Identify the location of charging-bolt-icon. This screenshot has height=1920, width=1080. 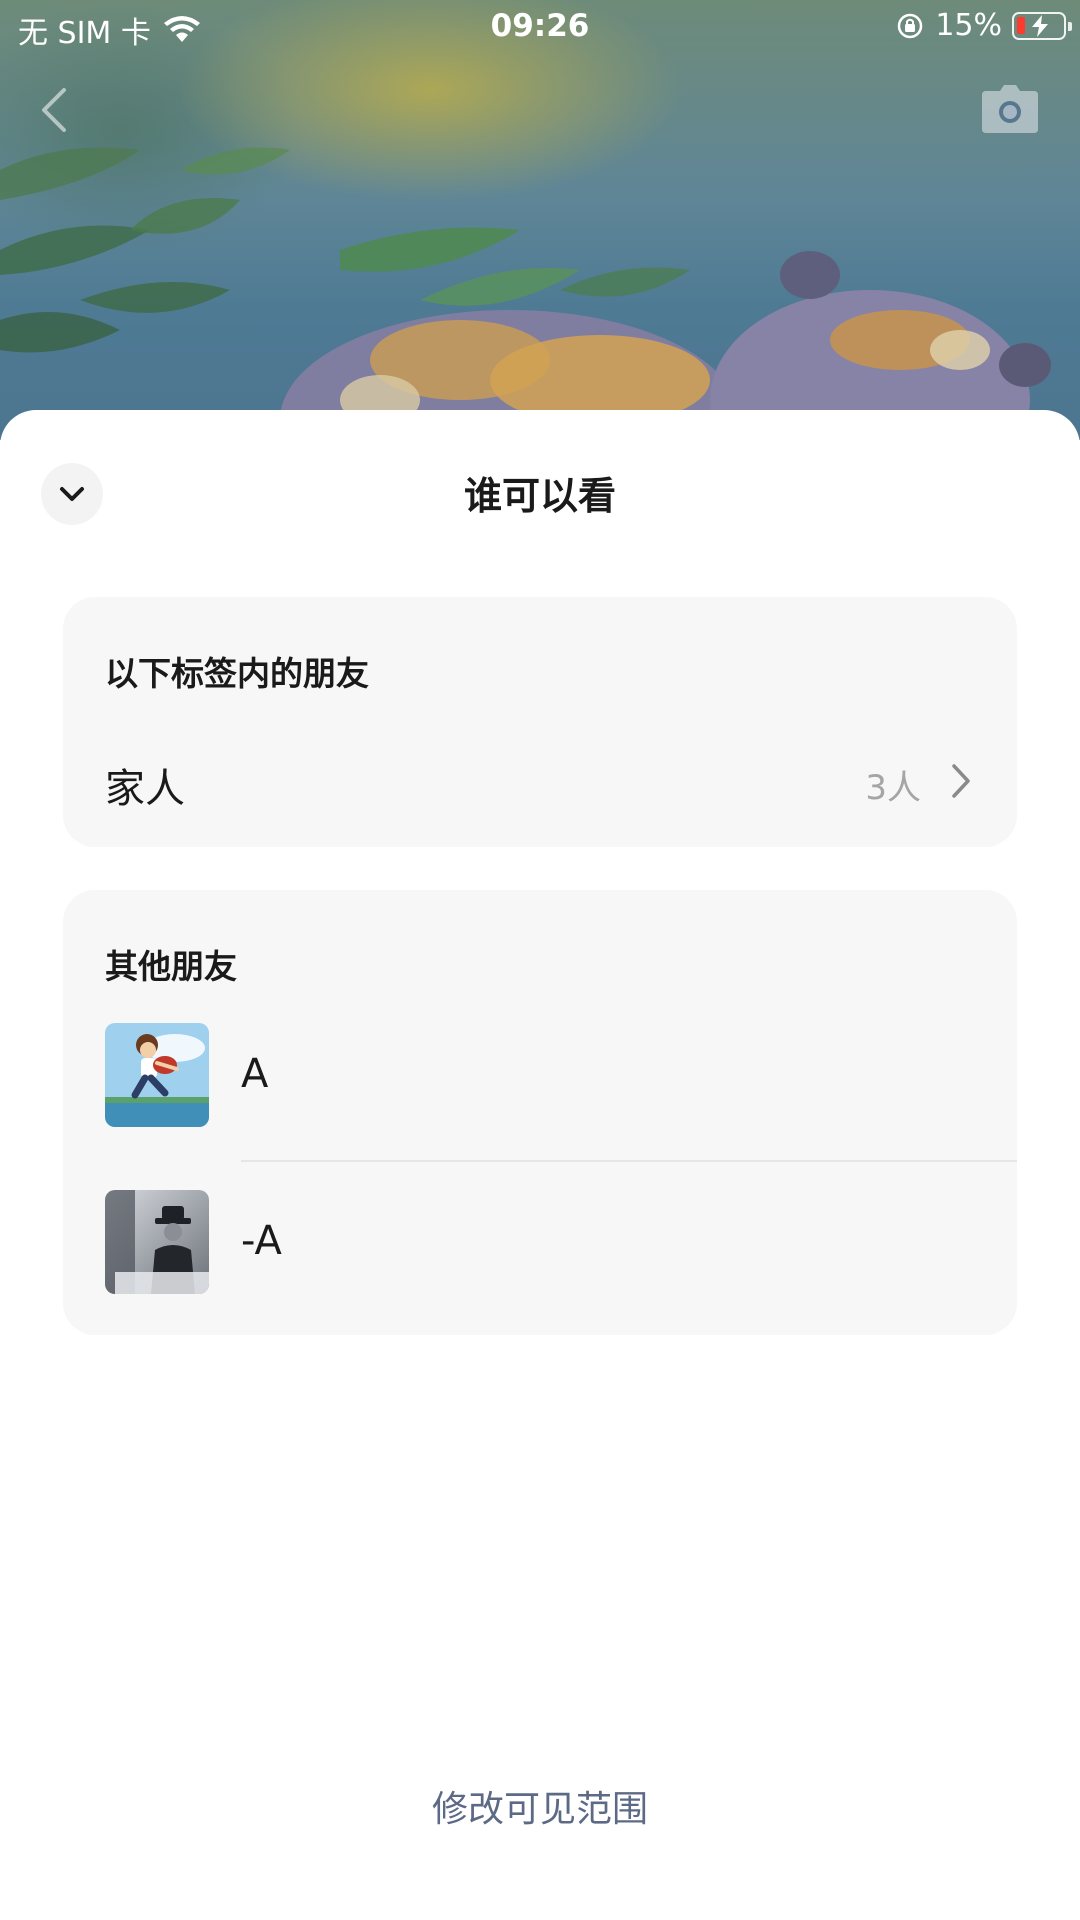
(1040, 25).